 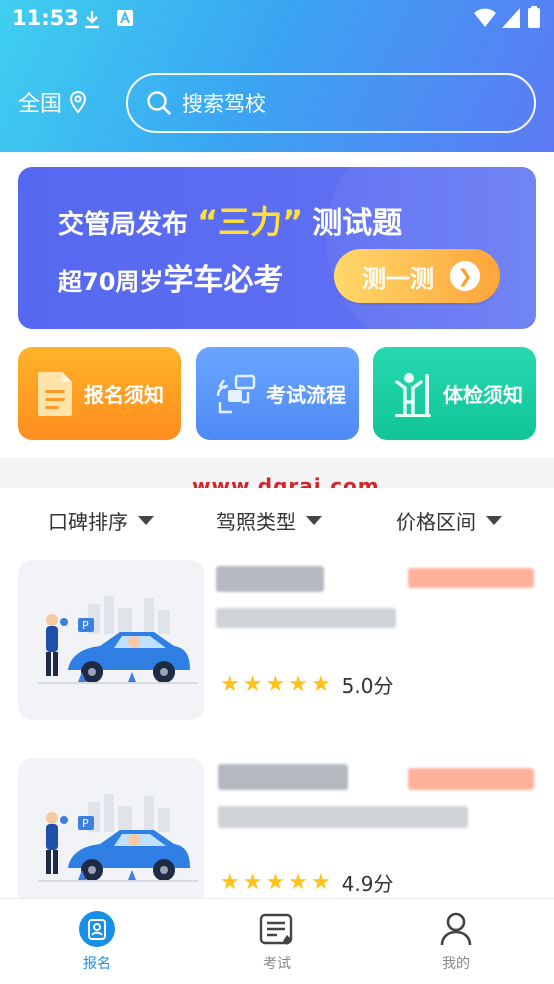 I want to click on tab-exam: 考试, so click(x=277, y=941).